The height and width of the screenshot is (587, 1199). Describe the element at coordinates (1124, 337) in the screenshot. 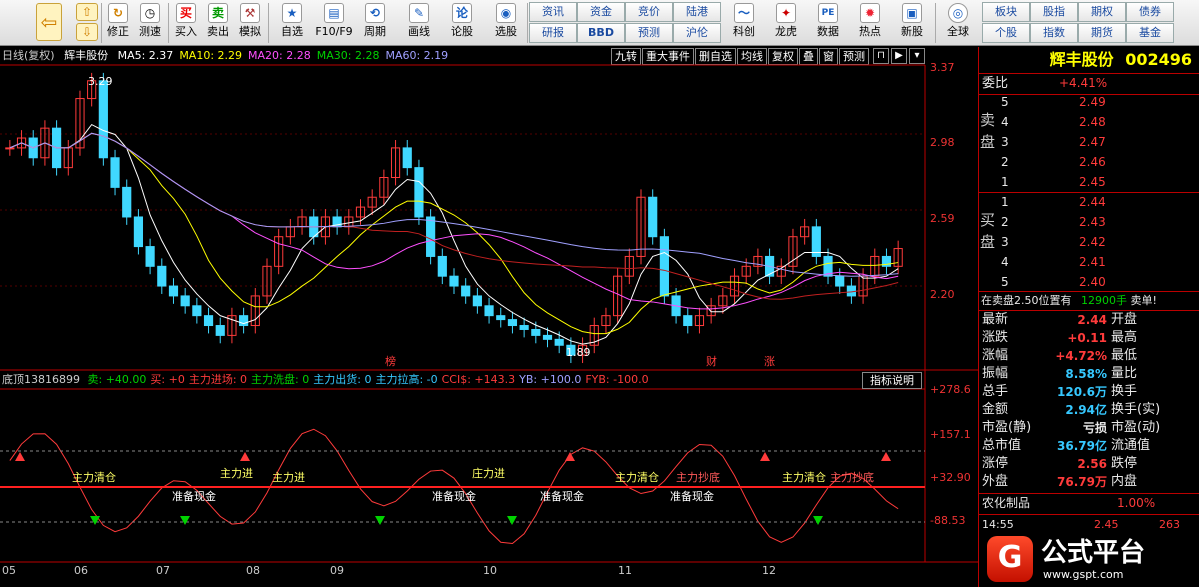

I see `stat-label-right: 最高` at that location.